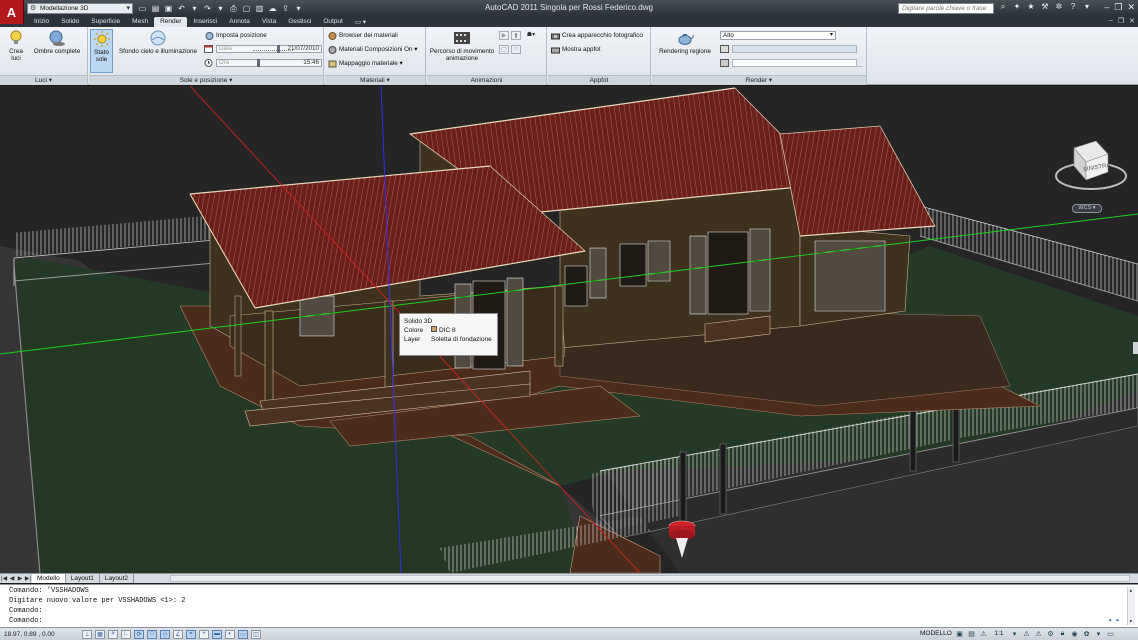 The height and width of the screenshot is (640, 1138). Describe the element at coordinates (936, 633) in the screenshot. I see `model-space-label: MODELLO` at that location.